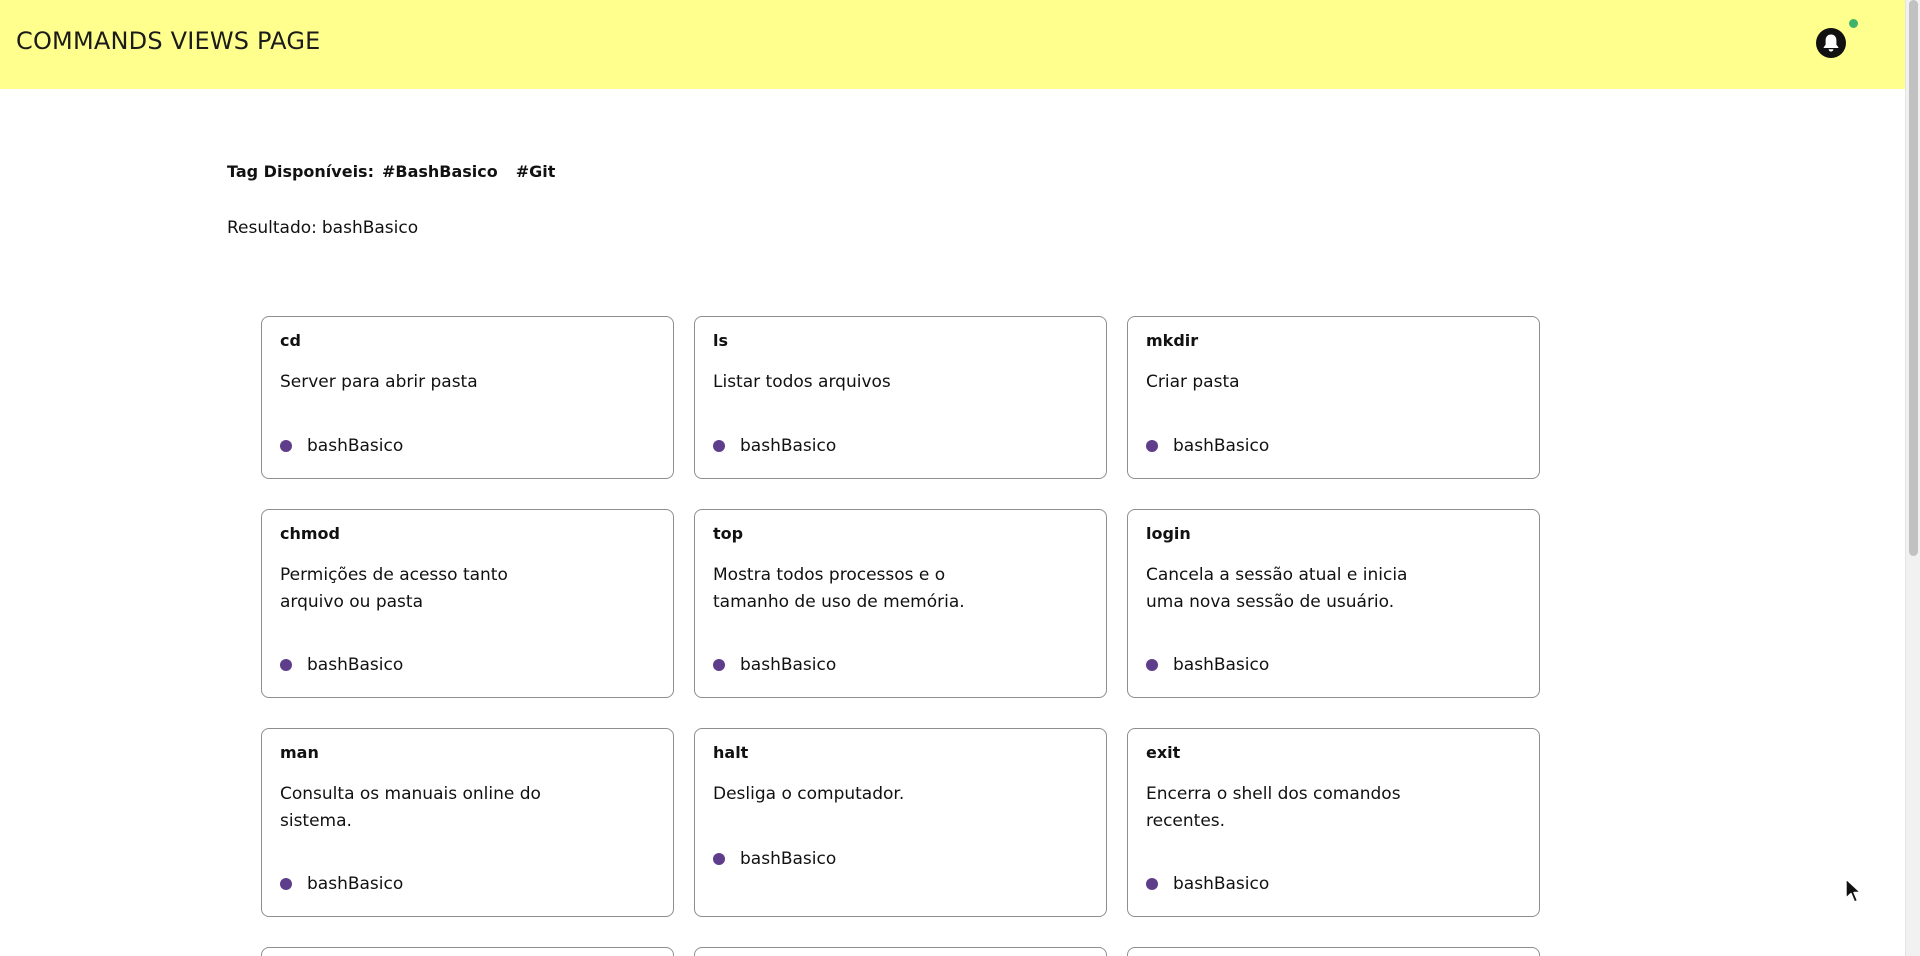  Describe the element at coordinates (728, 533) in the screenshot. I see `command-title: top` at that location.